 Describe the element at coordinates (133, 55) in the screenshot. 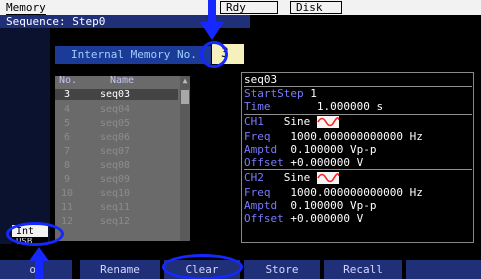

I see `dialog-title: Internal Memory No.` at that location.